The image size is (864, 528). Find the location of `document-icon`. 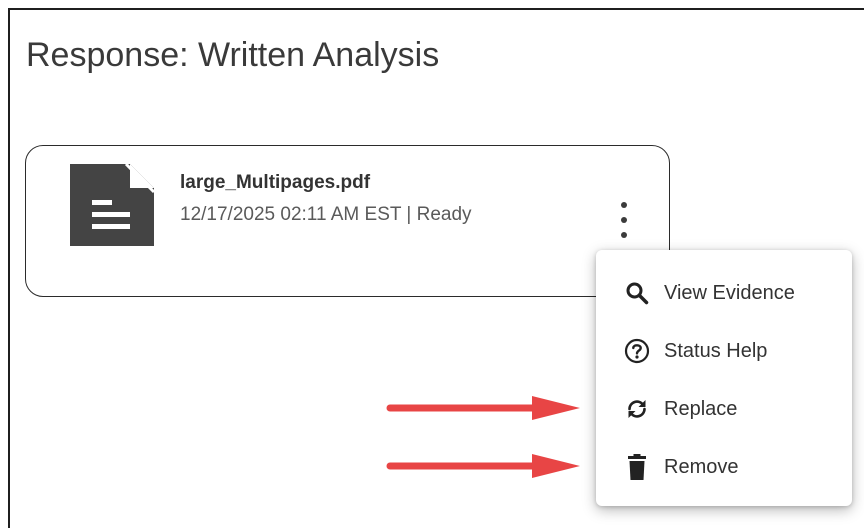

document-icon is located at coordinates (112, 205).